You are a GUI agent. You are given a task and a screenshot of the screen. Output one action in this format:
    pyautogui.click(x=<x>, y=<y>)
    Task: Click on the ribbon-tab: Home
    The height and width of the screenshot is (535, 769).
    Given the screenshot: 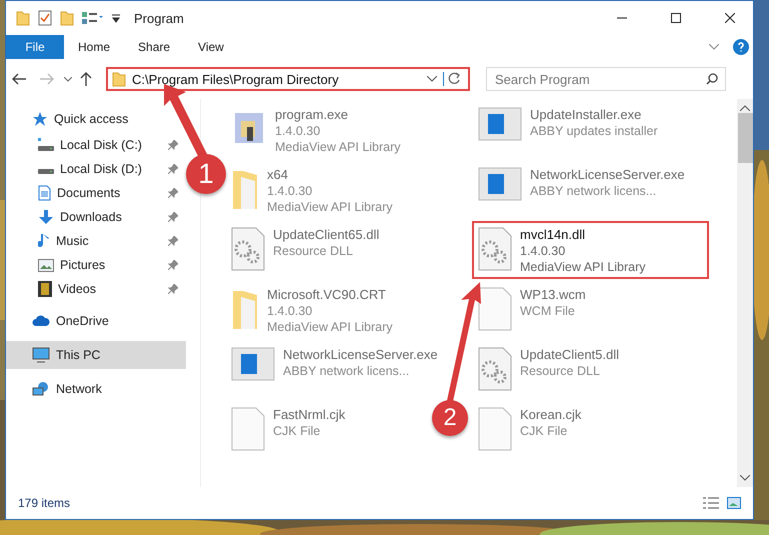 What is the action you would take?
    pyautogui.click(x=94, y=47)
    